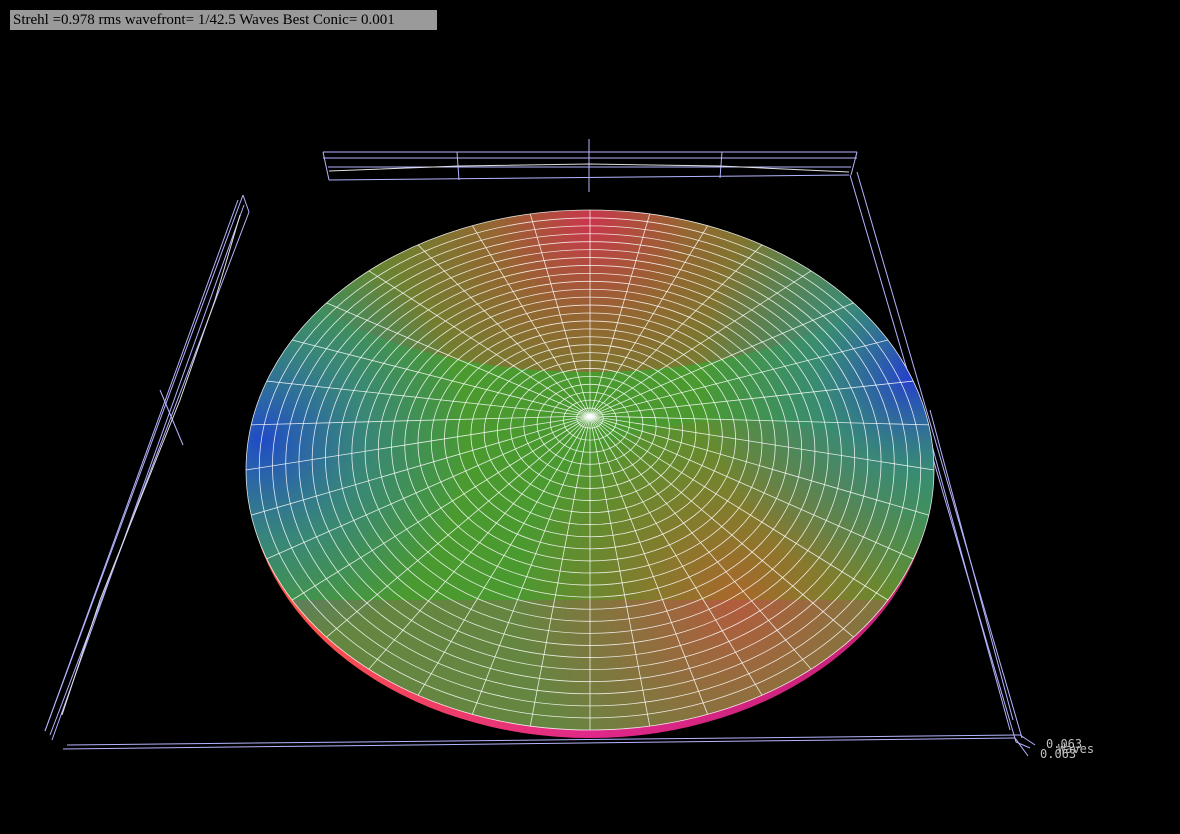  What do you see at coordinates (378, 20) in the screenshot?
I see `conic-value: 0.001` at bounding box center [378, 20].